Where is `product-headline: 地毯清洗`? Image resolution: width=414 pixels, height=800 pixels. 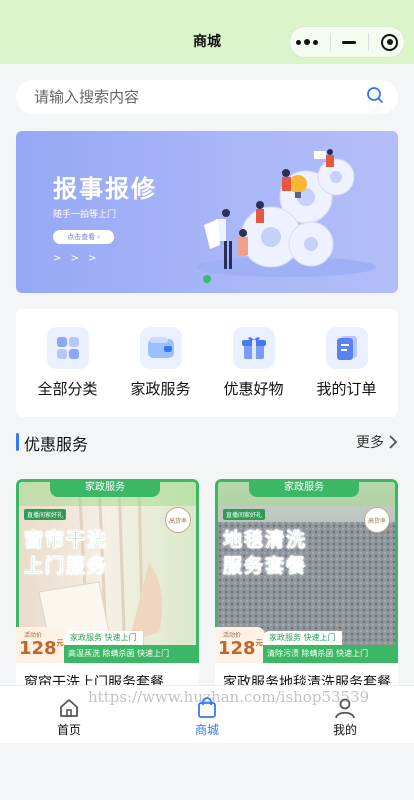 product-headline: 地毯清洗 is located at coordinates (265, 540).